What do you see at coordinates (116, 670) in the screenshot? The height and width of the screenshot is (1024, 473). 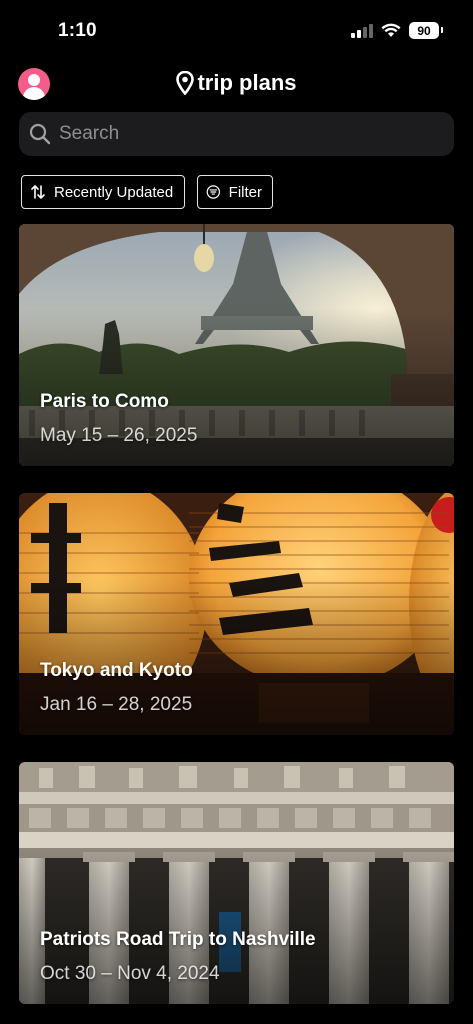 I see `trip-title: Tokyo and Kyoto` at bounding box center [116, 670].